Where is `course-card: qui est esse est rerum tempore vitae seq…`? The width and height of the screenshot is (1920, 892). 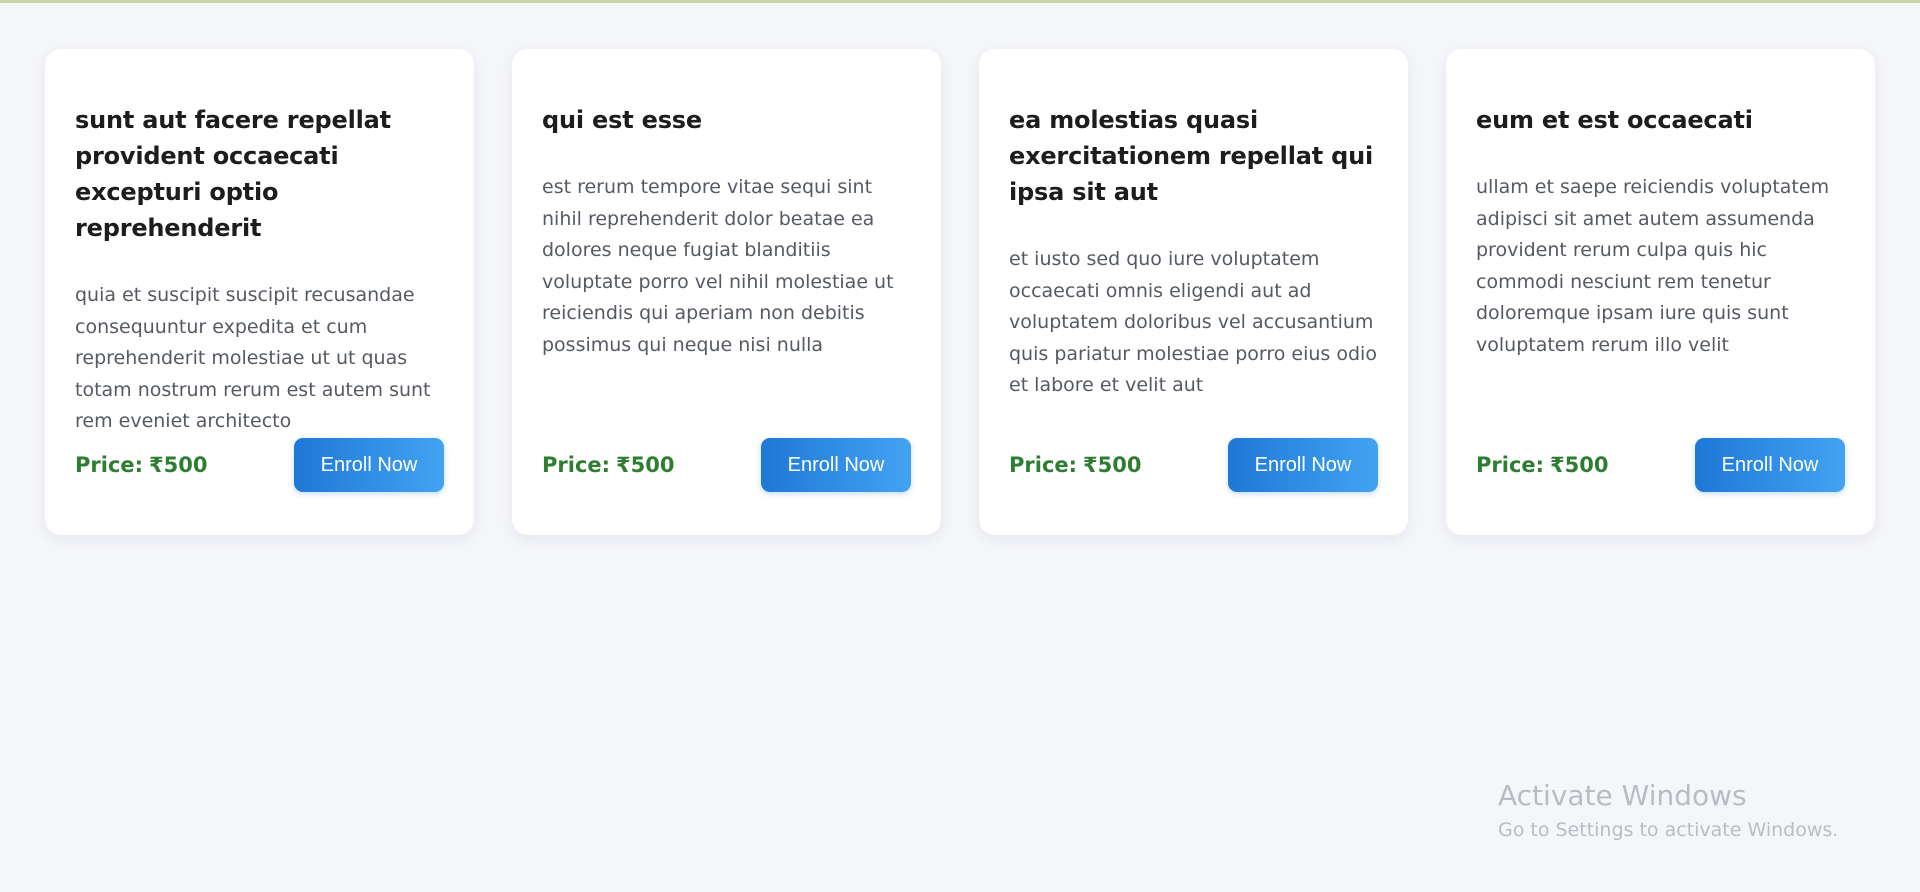
course-card: qui est esse est rerum tempore vitae seq… is located at coordinates (726, 292).